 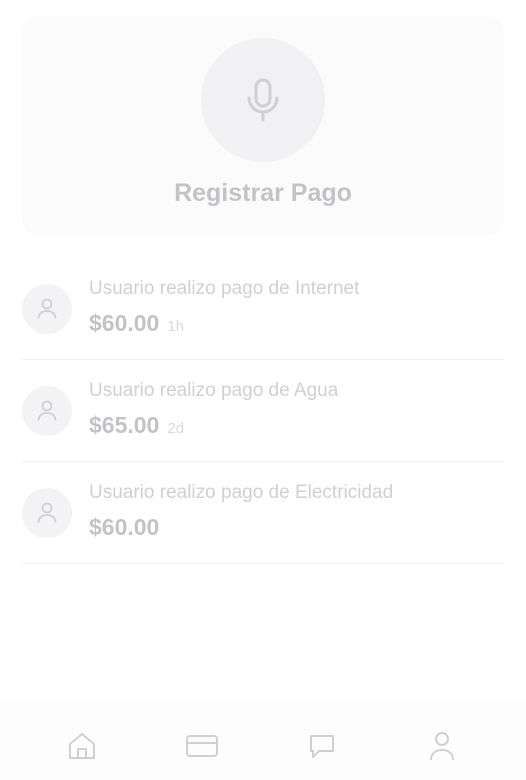 I want to click on nav-messages, so click(x=322, y=746).